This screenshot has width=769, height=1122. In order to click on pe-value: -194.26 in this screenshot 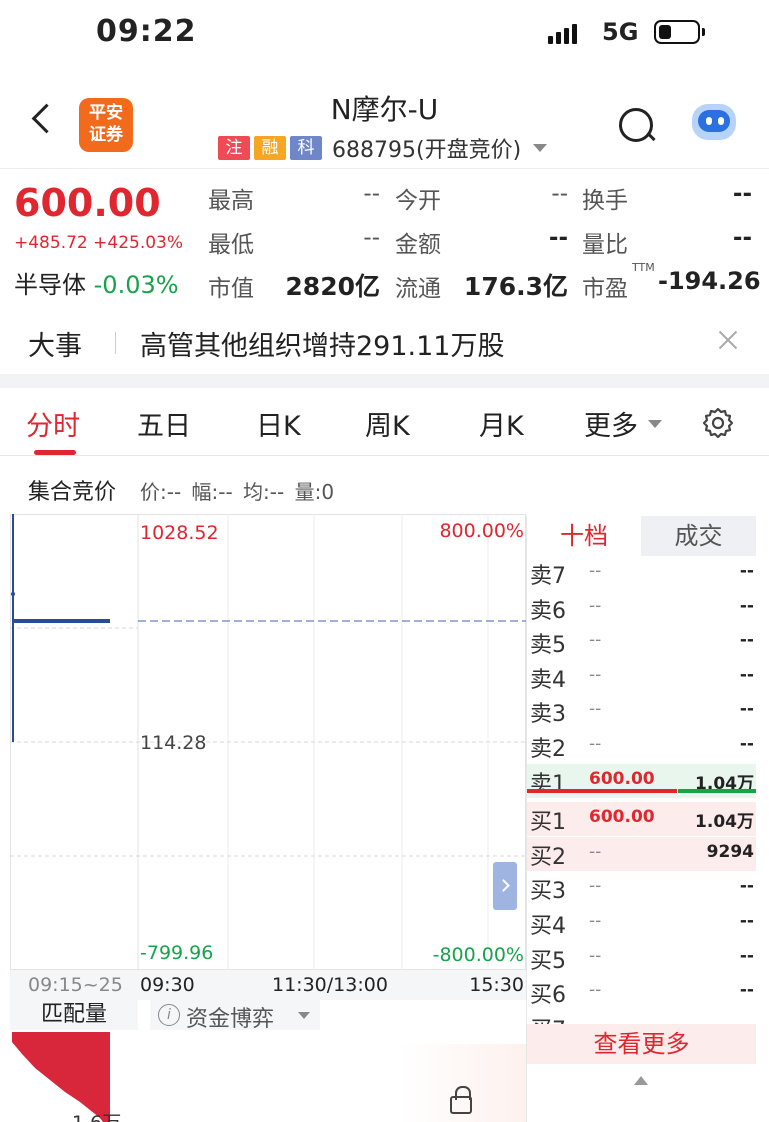, I will do `click(709, 281)`.